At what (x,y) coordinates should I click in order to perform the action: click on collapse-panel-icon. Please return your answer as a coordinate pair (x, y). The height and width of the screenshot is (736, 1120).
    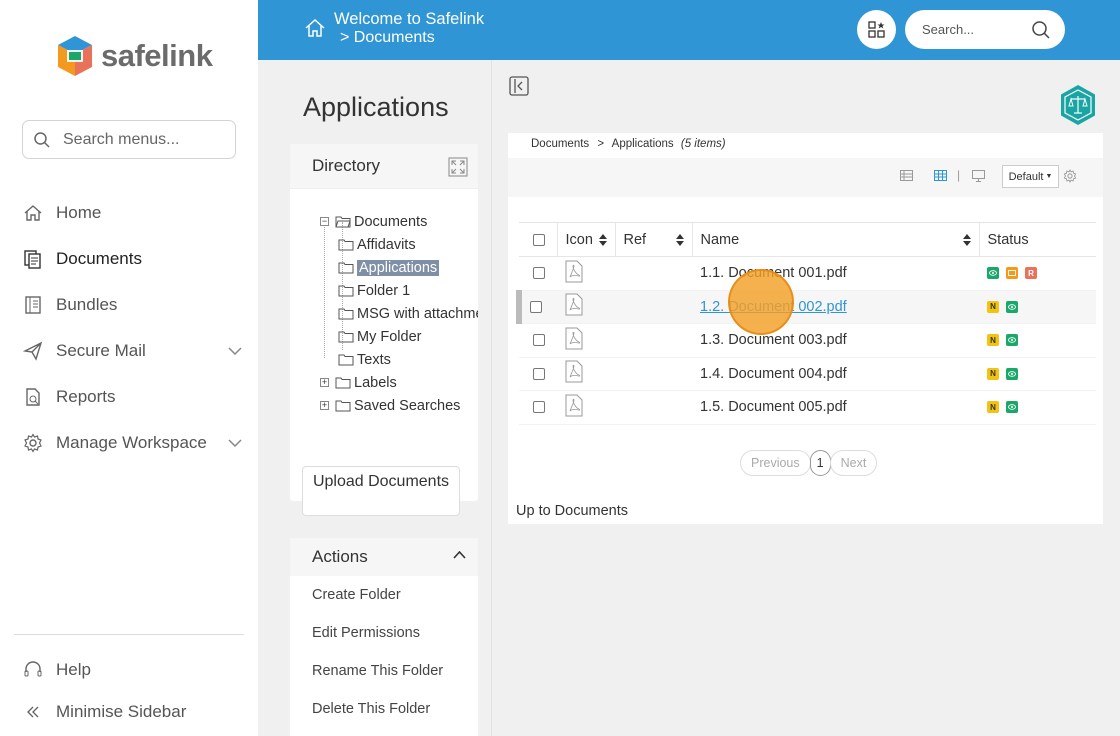
    Looking at the image, I should click on (519, 86).